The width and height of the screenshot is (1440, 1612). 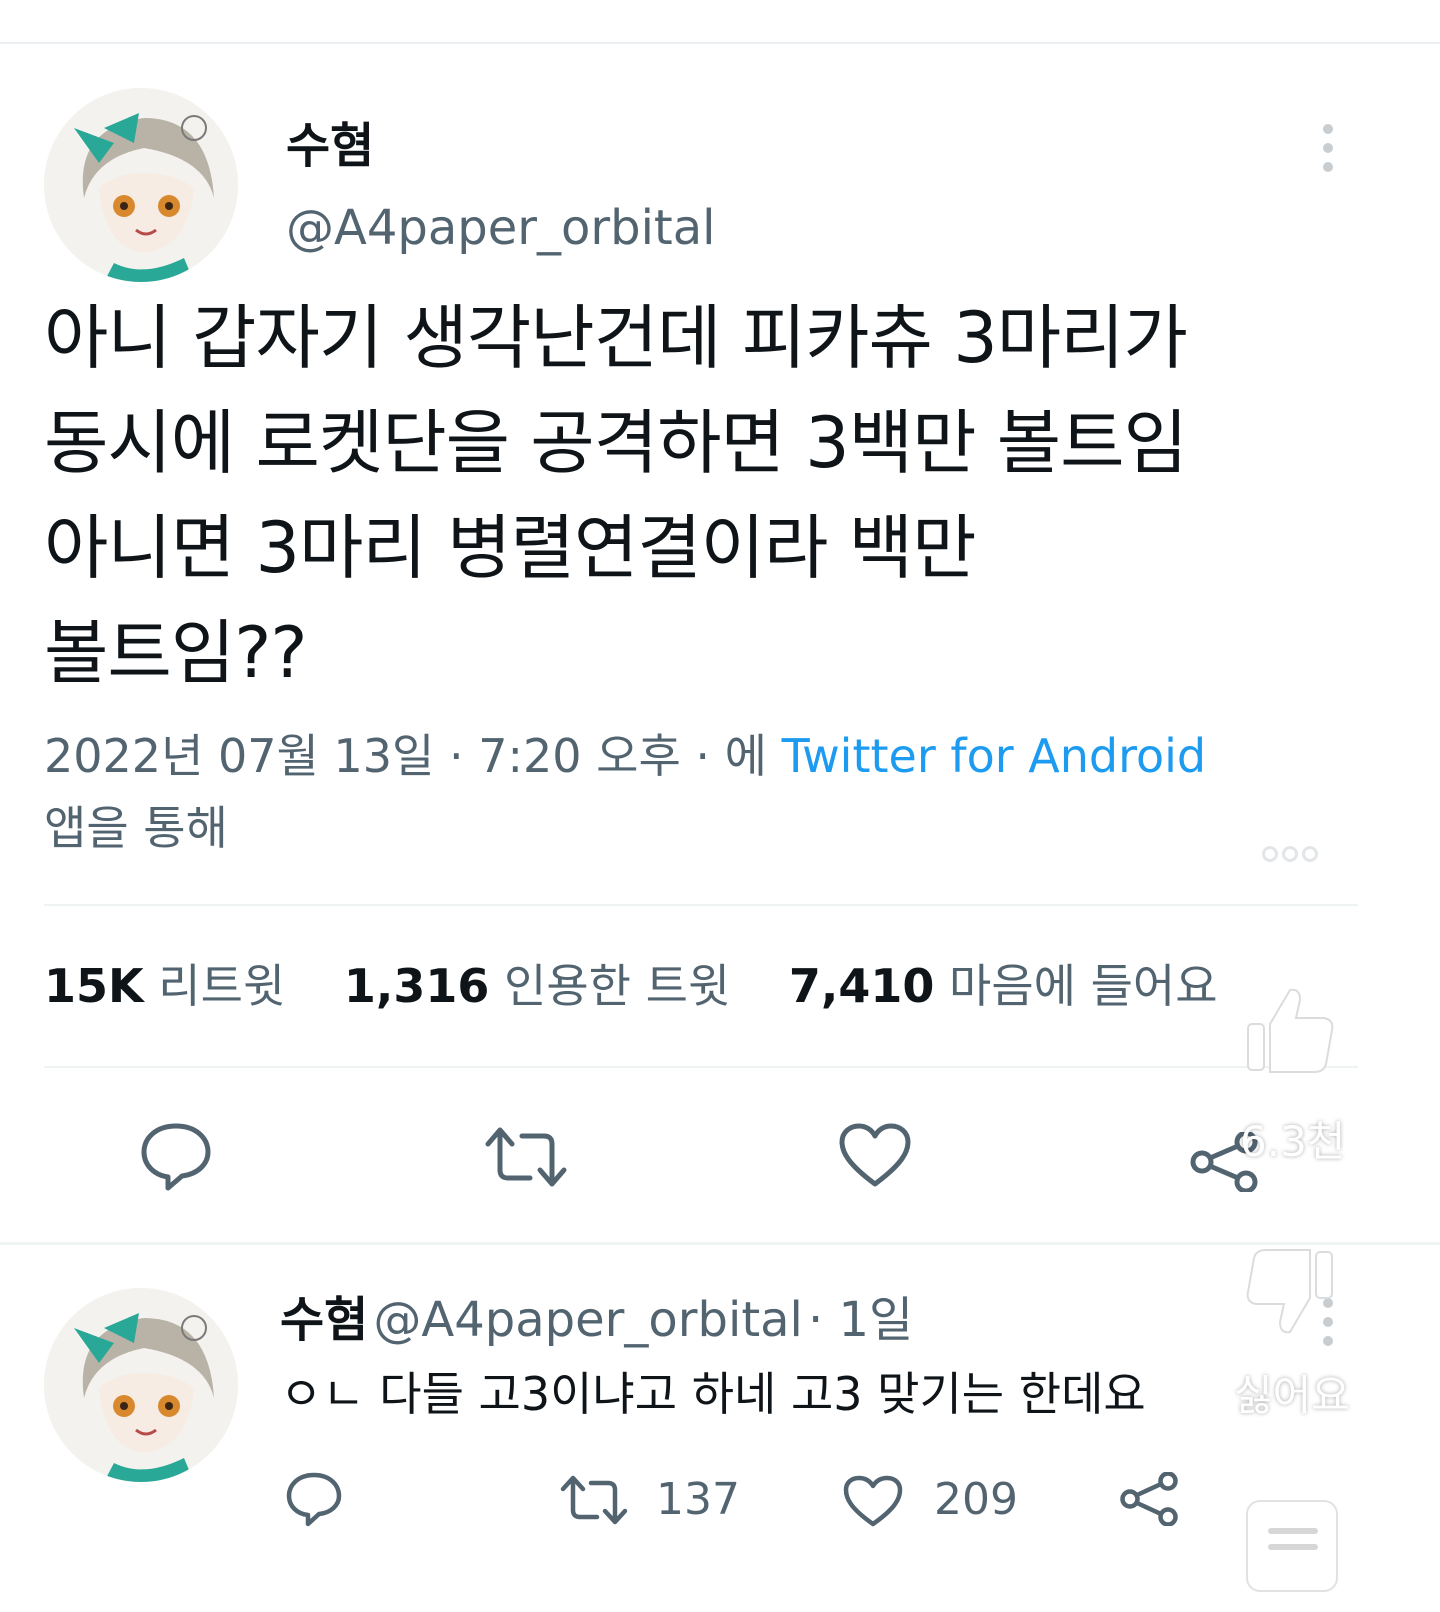 I want to click on reply-time: · 1일, so click(x=860, y=1320).